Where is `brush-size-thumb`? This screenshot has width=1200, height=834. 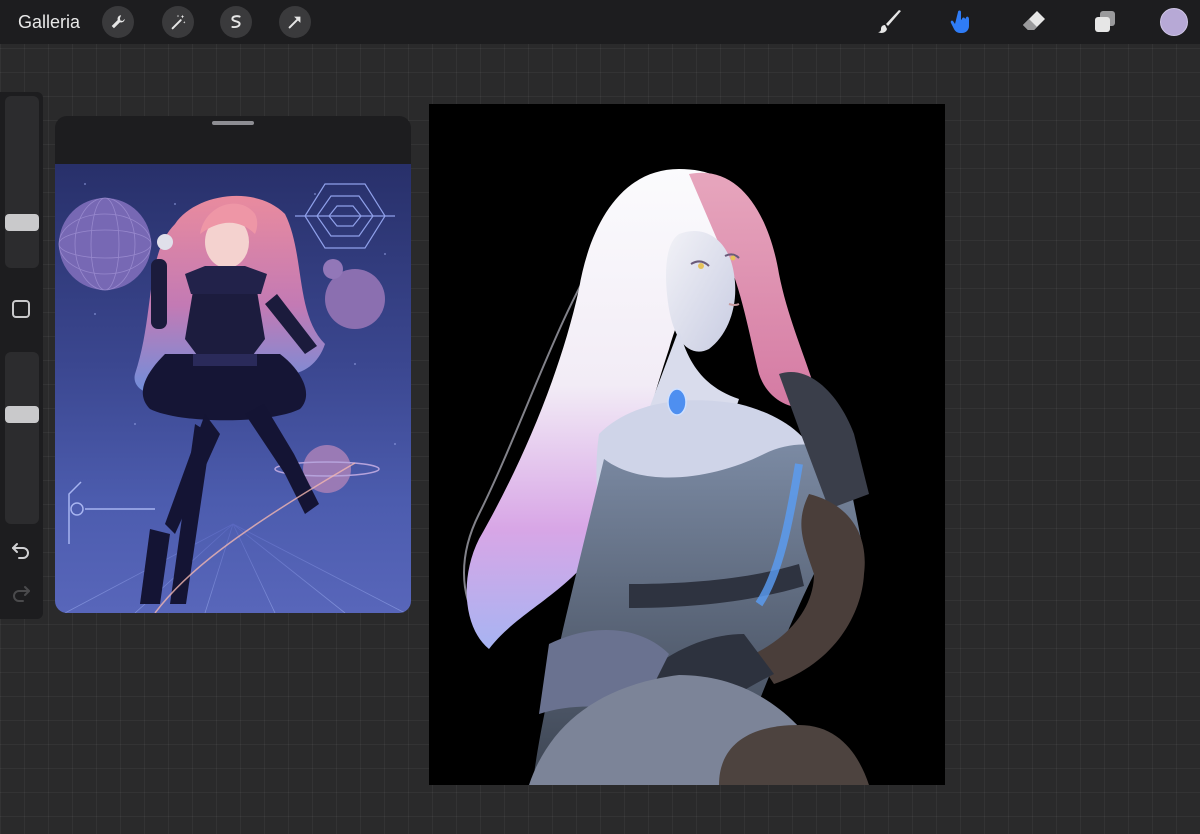
brush-size-thumb is located at coordinates (22, 222).